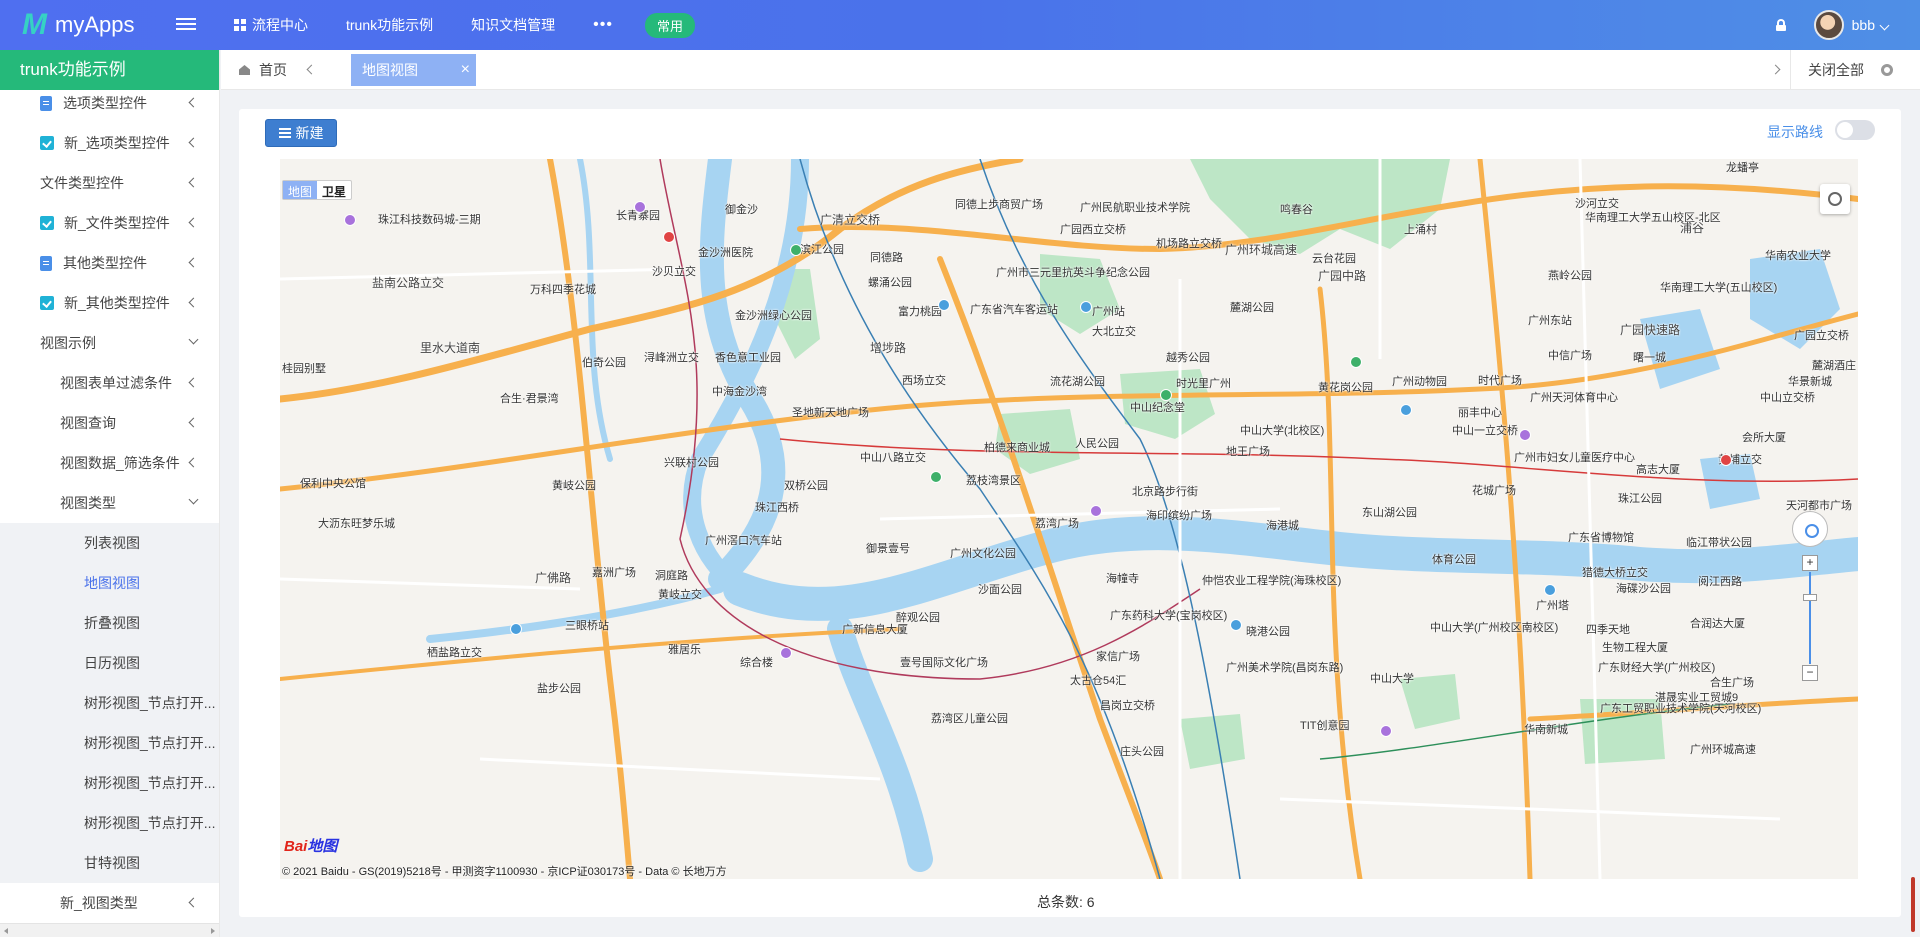 The width and height of the screenshot is (1920, 937). What do you see at coordinates (109, 583) in the screenshot?
I see `sidebar-item-map-view: 地图视图` at bounding box center [109, 583].